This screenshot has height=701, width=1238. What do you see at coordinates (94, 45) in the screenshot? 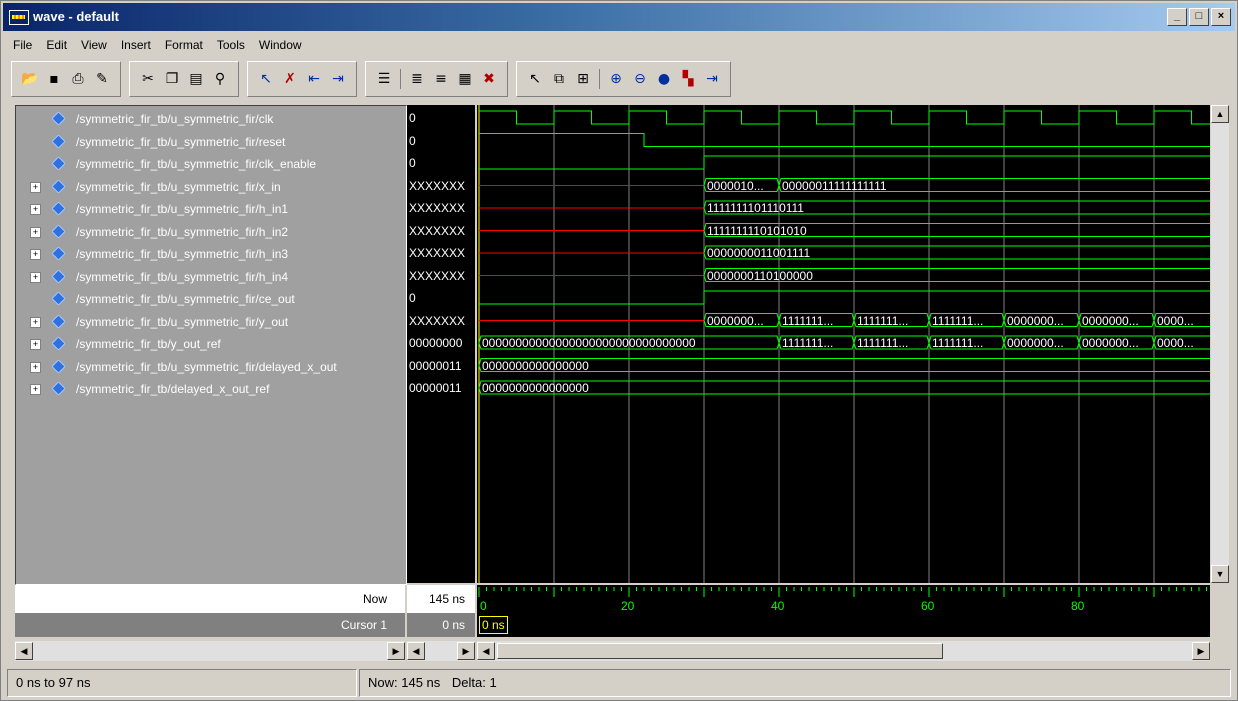
I see `menu-view: View` at bounding box center [94, 45].